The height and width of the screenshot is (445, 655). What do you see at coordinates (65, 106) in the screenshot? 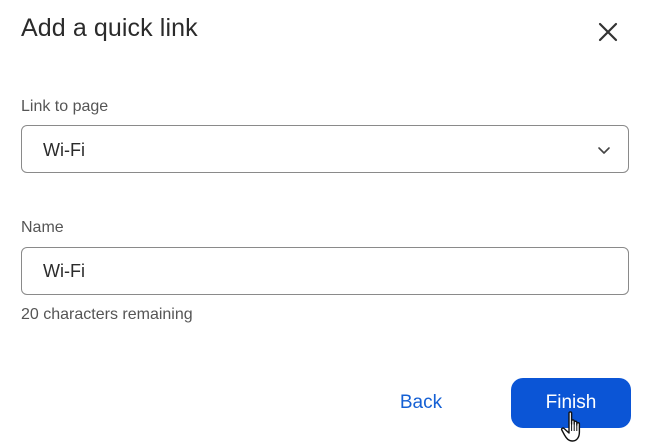
I see `link-to-page-label: Link to page` at bounding box center [65, 106].